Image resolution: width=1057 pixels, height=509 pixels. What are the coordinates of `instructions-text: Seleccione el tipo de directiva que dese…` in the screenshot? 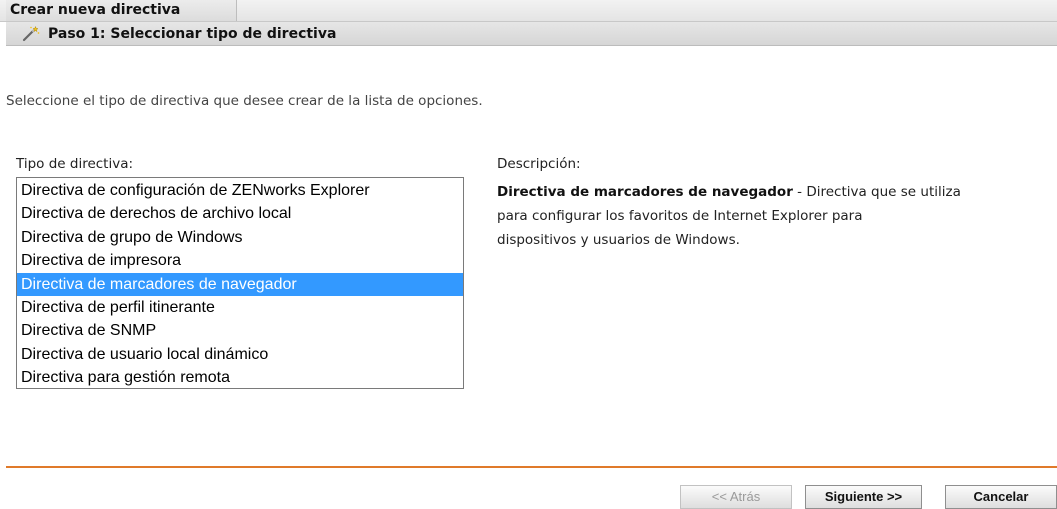 It's located at (244, 101).